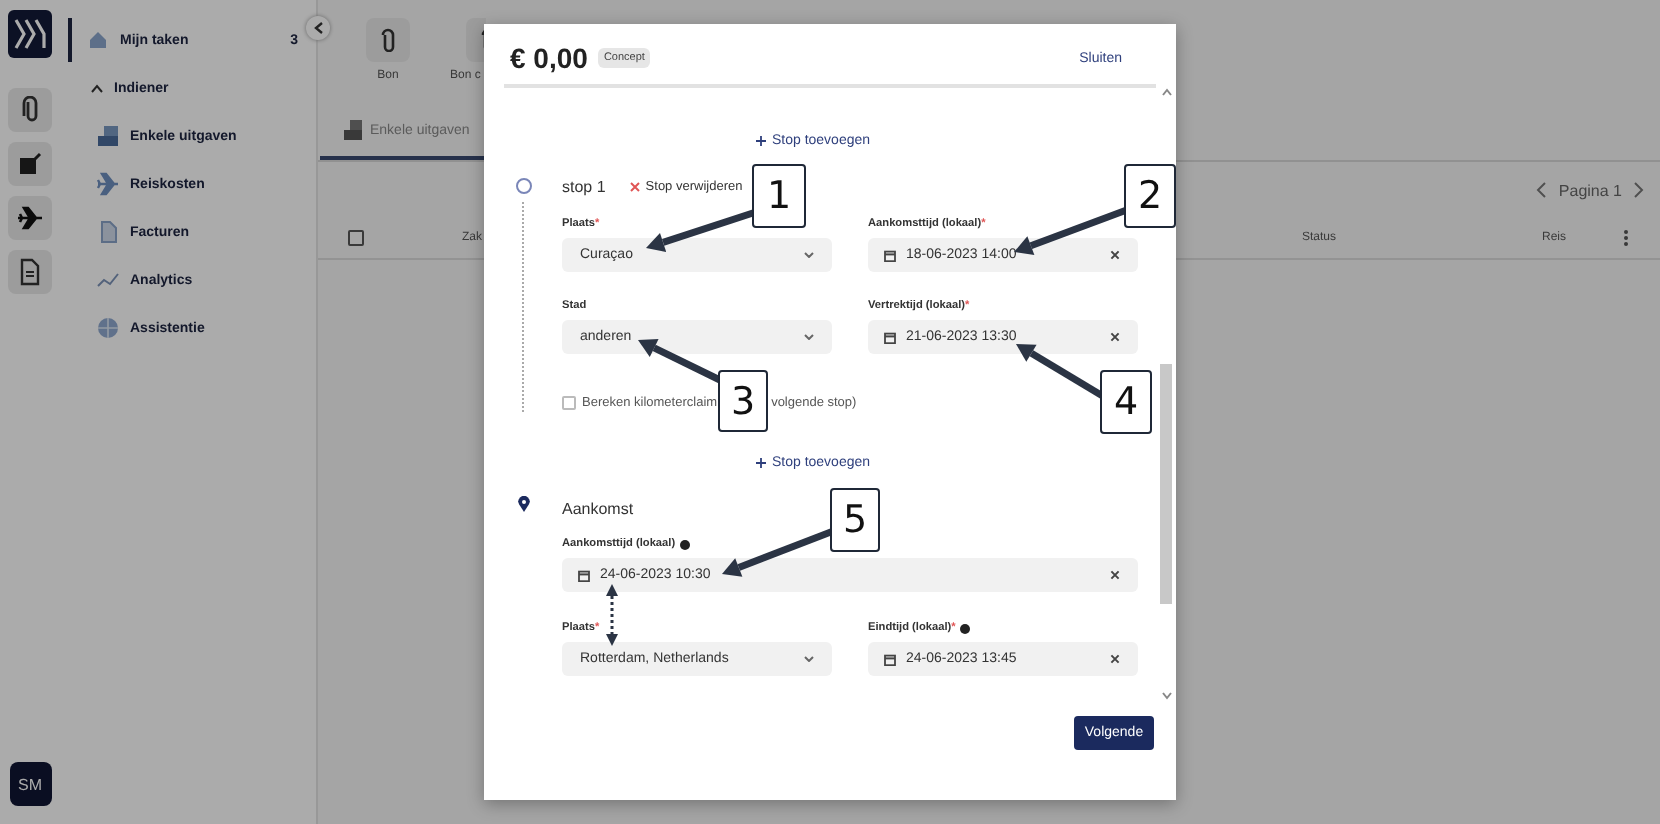 Image resolution: width=1660 pixels, height=824 pixels. I want to click on section-title: Aankomst, so click(598, 508).